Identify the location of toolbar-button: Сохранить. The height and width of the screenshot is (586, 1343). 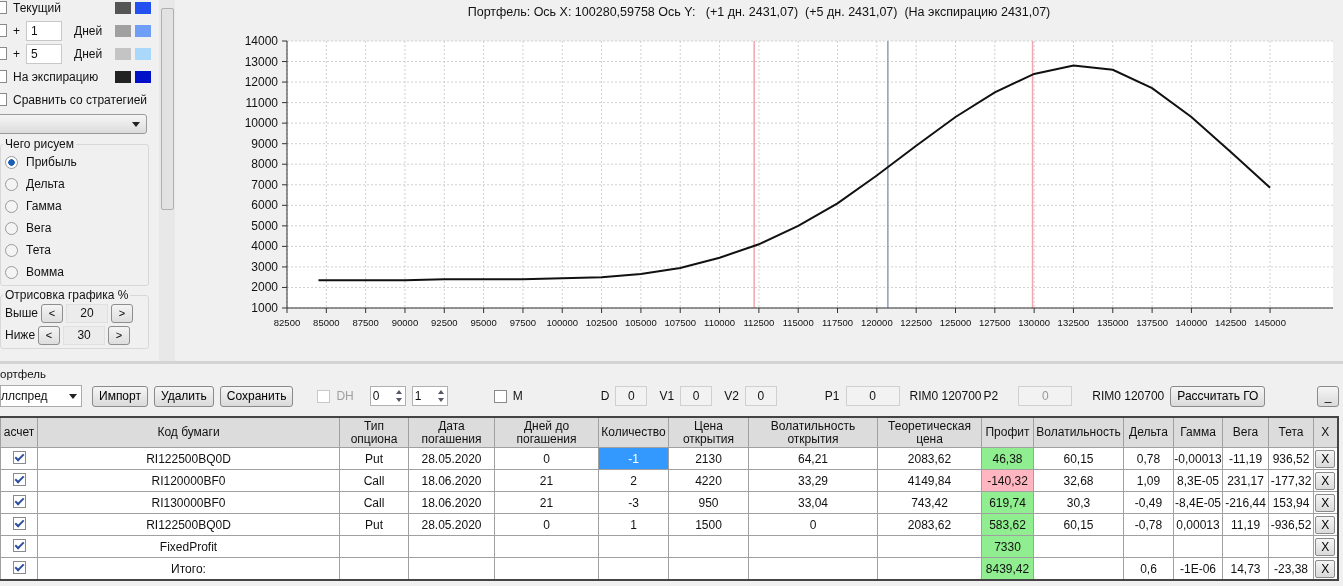
(256, 396).